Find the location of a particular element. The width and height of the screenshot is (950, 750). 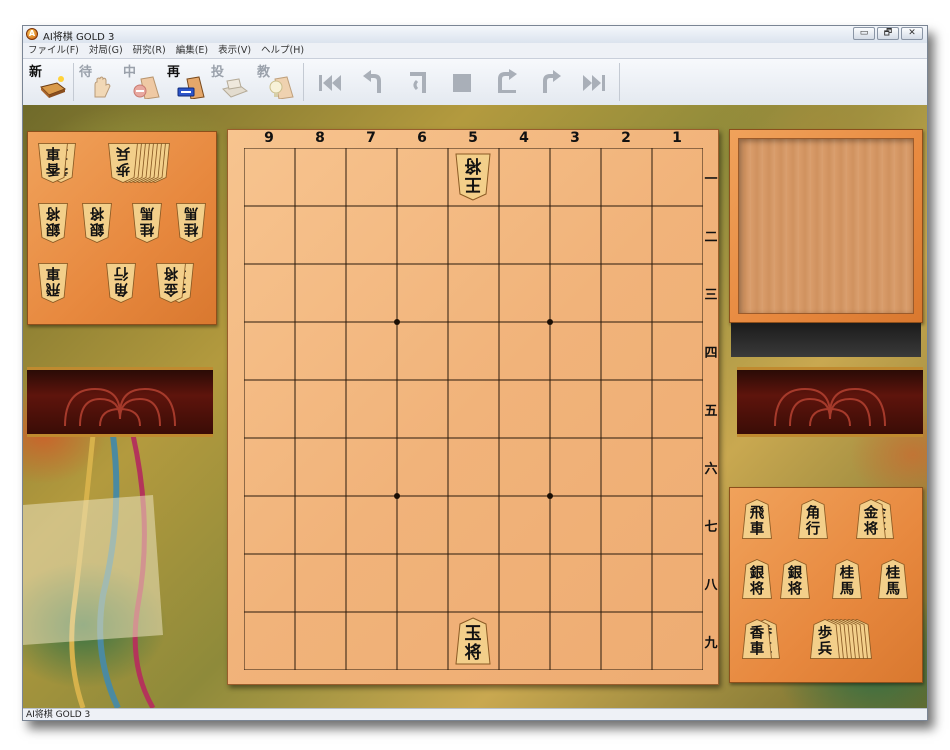

stop-icon is located at coordinates (462, 83).